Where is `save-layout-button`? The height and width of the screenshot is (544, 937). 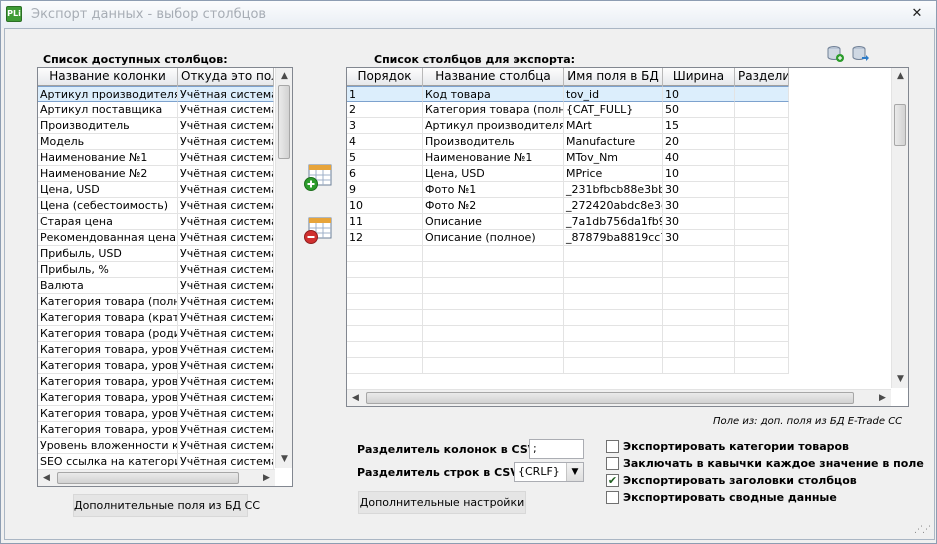 save-layout-button is located at coordinates (836, 54).